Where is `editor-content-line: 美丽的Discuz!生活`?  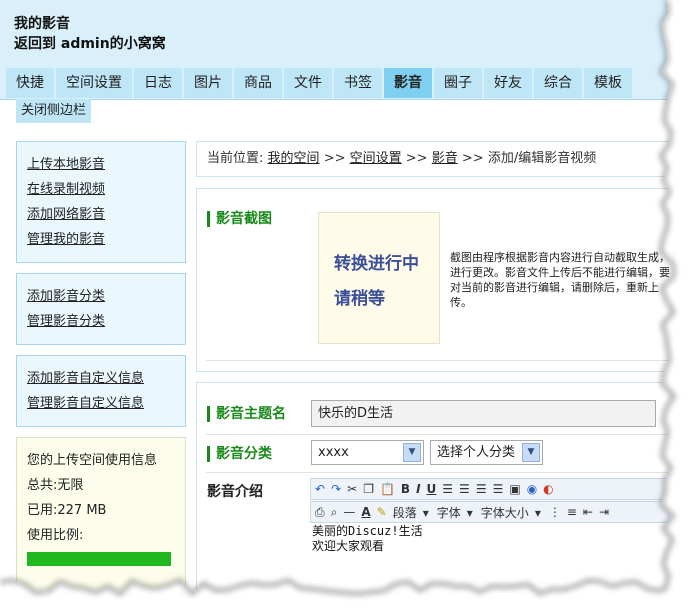
editor-content-line: 美丽的Discuz!生活 is located at coordinates (367, 531).